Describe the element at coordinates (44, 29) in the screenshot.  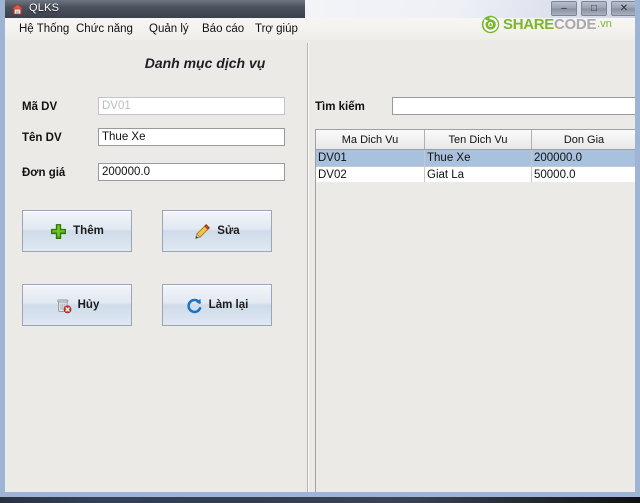
I see `menu-item-he-thong: Hệ Thống` at that location.